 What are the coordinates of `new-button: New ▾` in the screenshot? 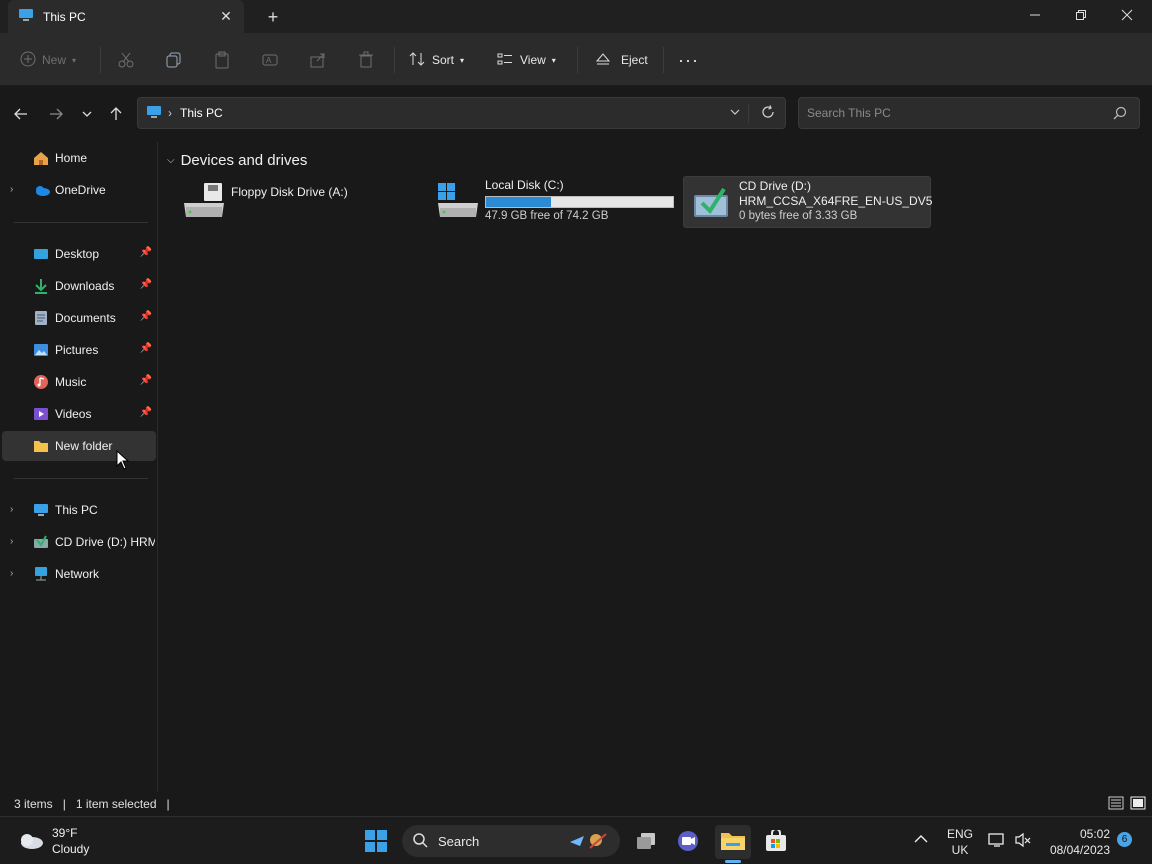 It's located at (48, 60).